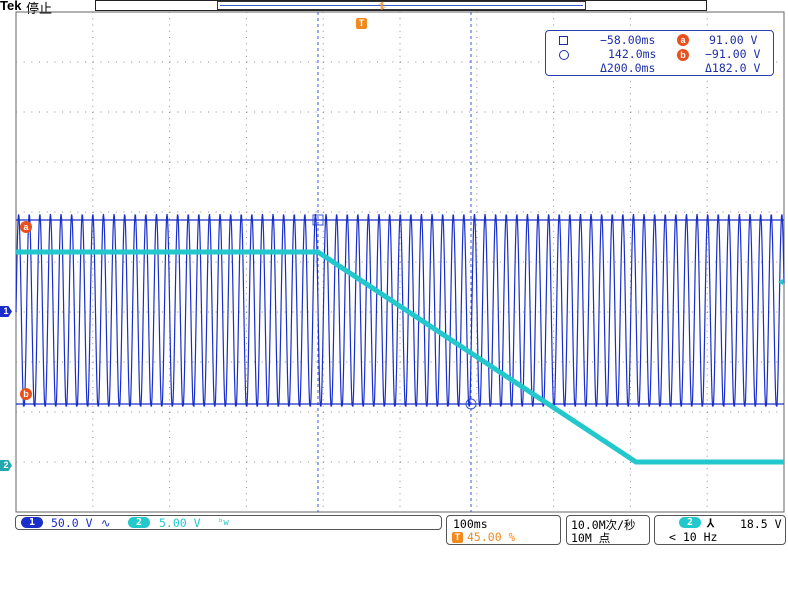 The image size is (788, 590). Describe the element at coordinates (683, 55) in the screenshot. I see `cursor-b-icon: b` at that location.